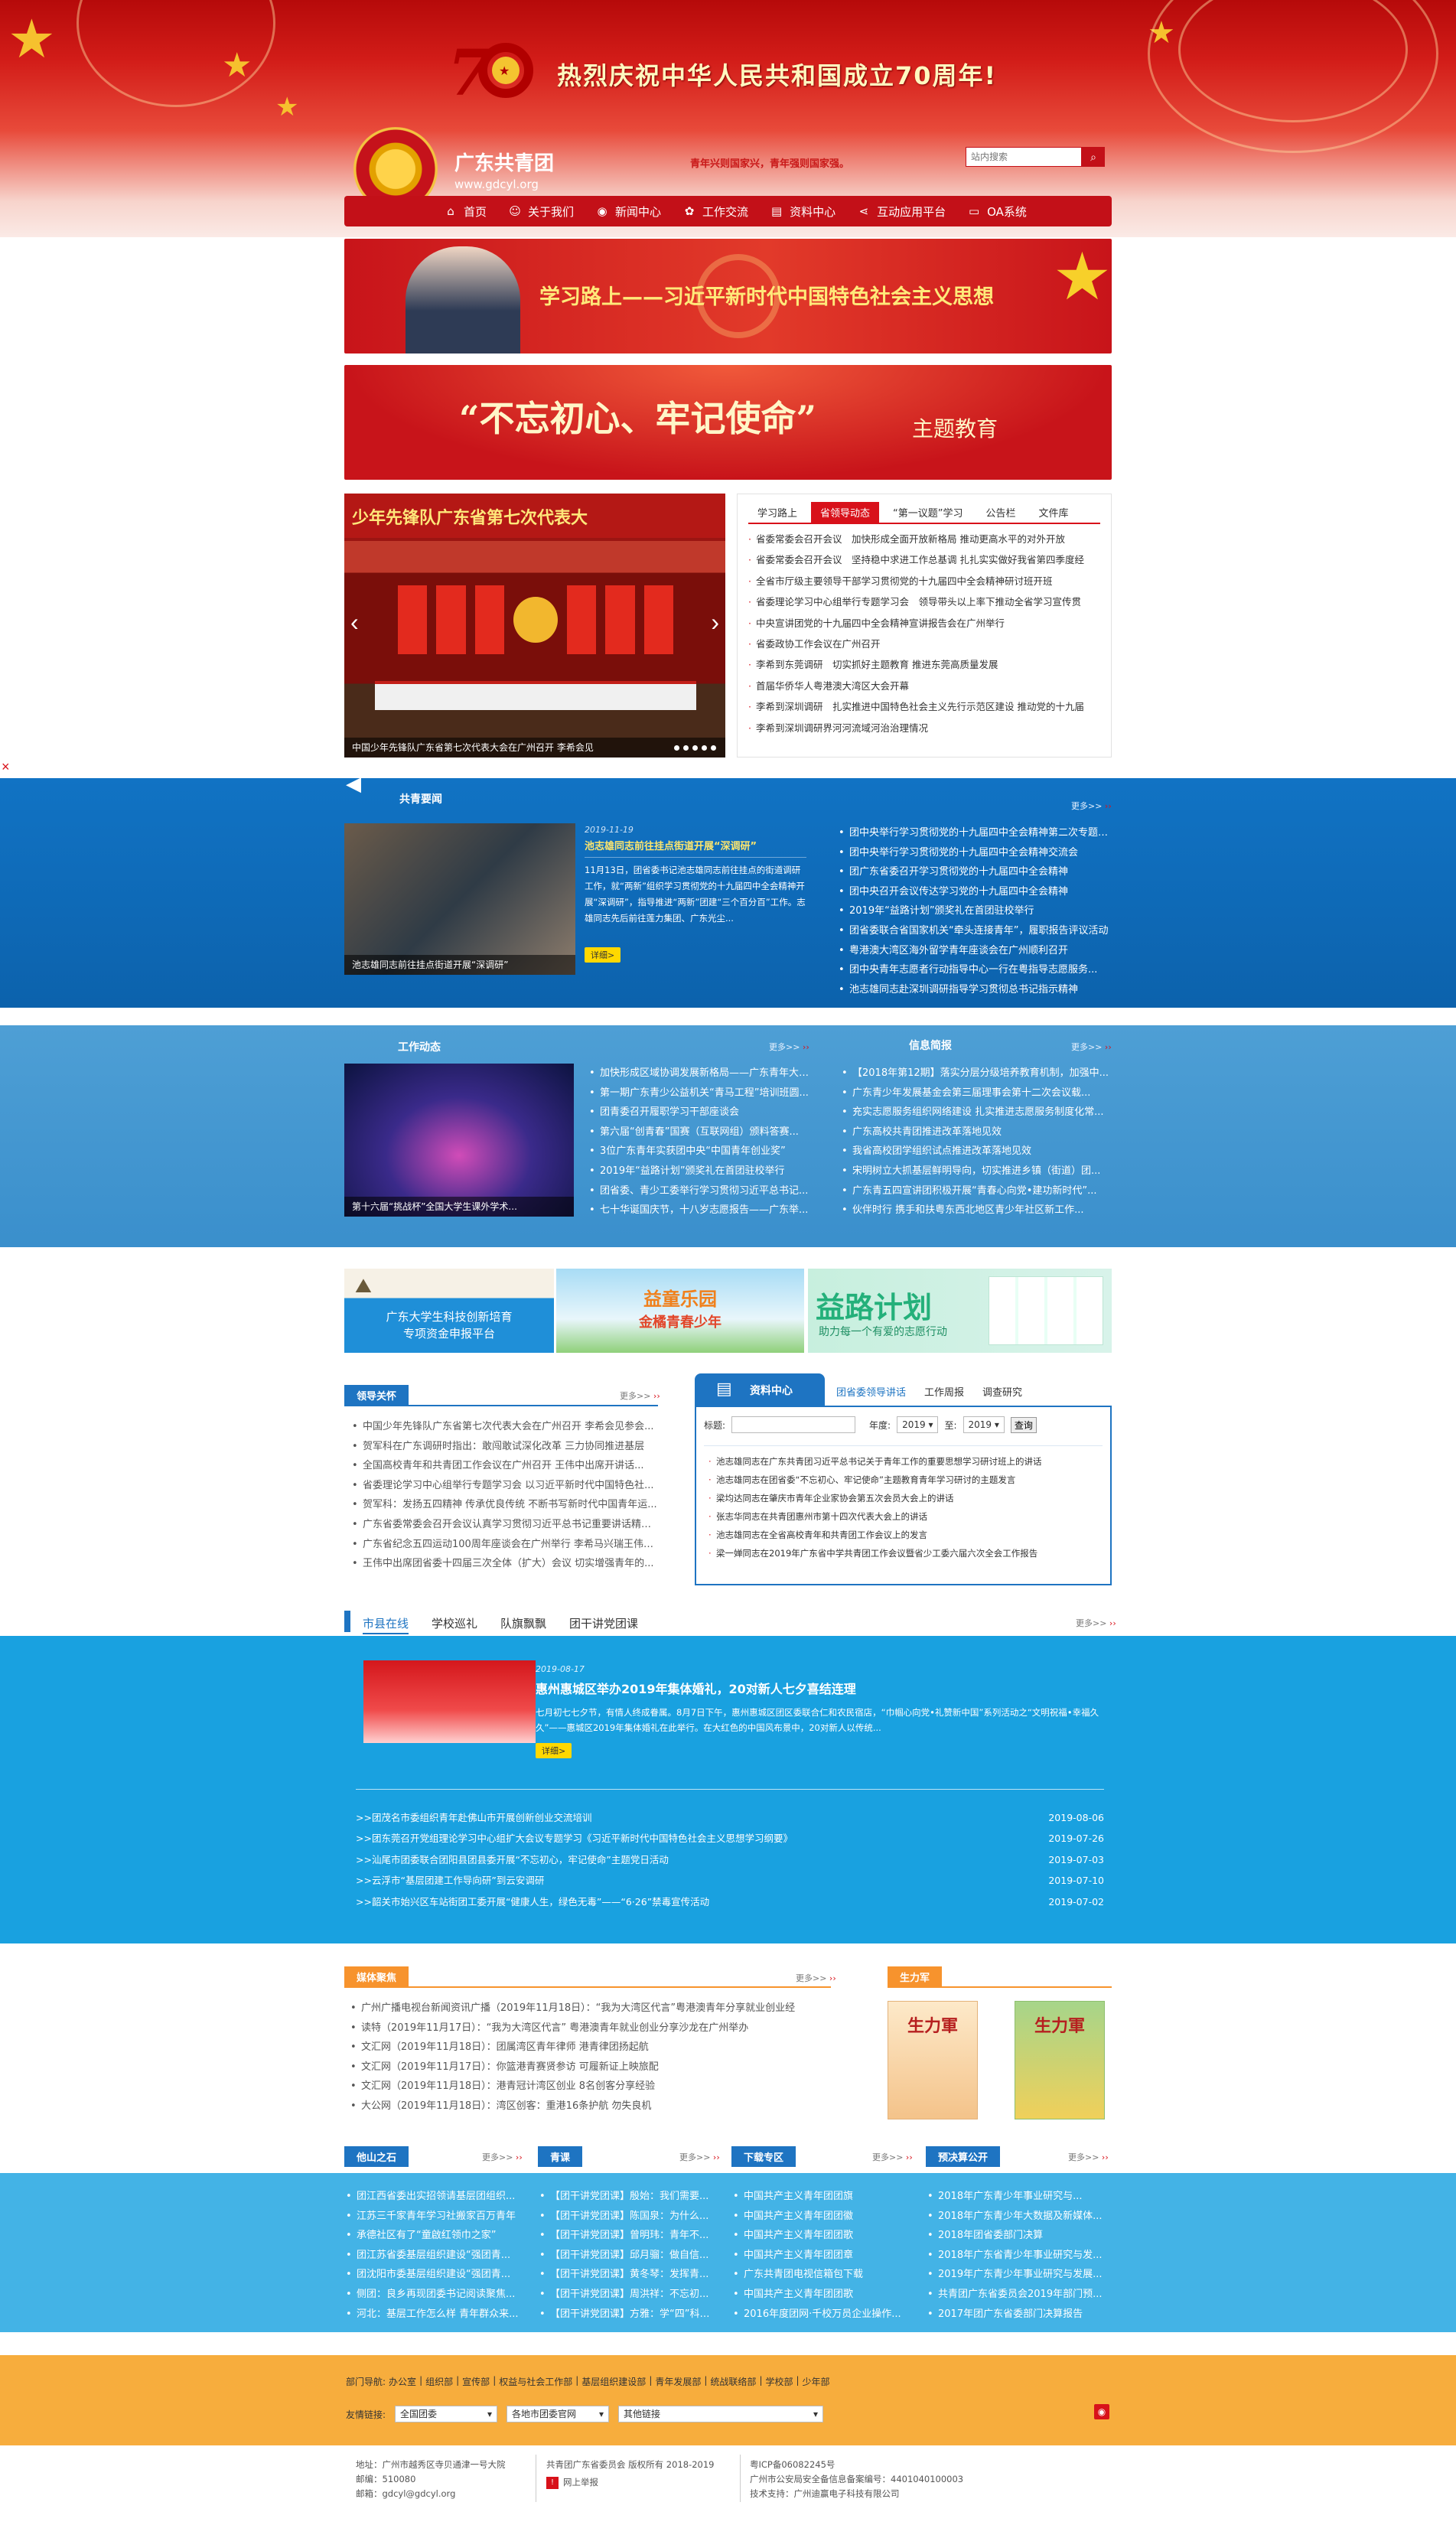  I want to click on info-more: 更多>>, so click(1091, 1047).